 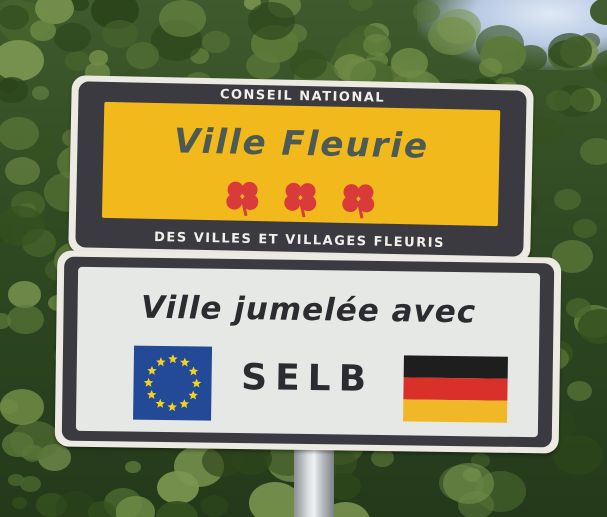 I want to click on twin-text: Ville jumelée avec, so click(x=308, y=310).